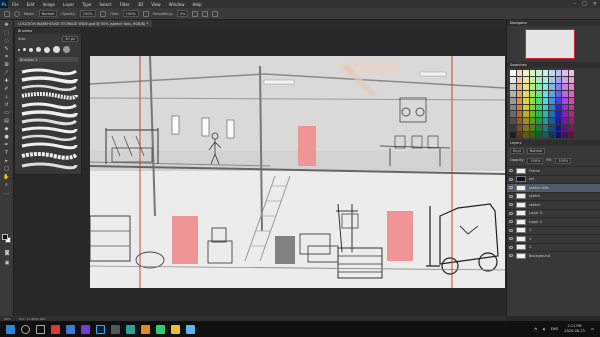 This screenshot has height=337, width=600. I want to click on airbrush-icon, so click(145, 13).